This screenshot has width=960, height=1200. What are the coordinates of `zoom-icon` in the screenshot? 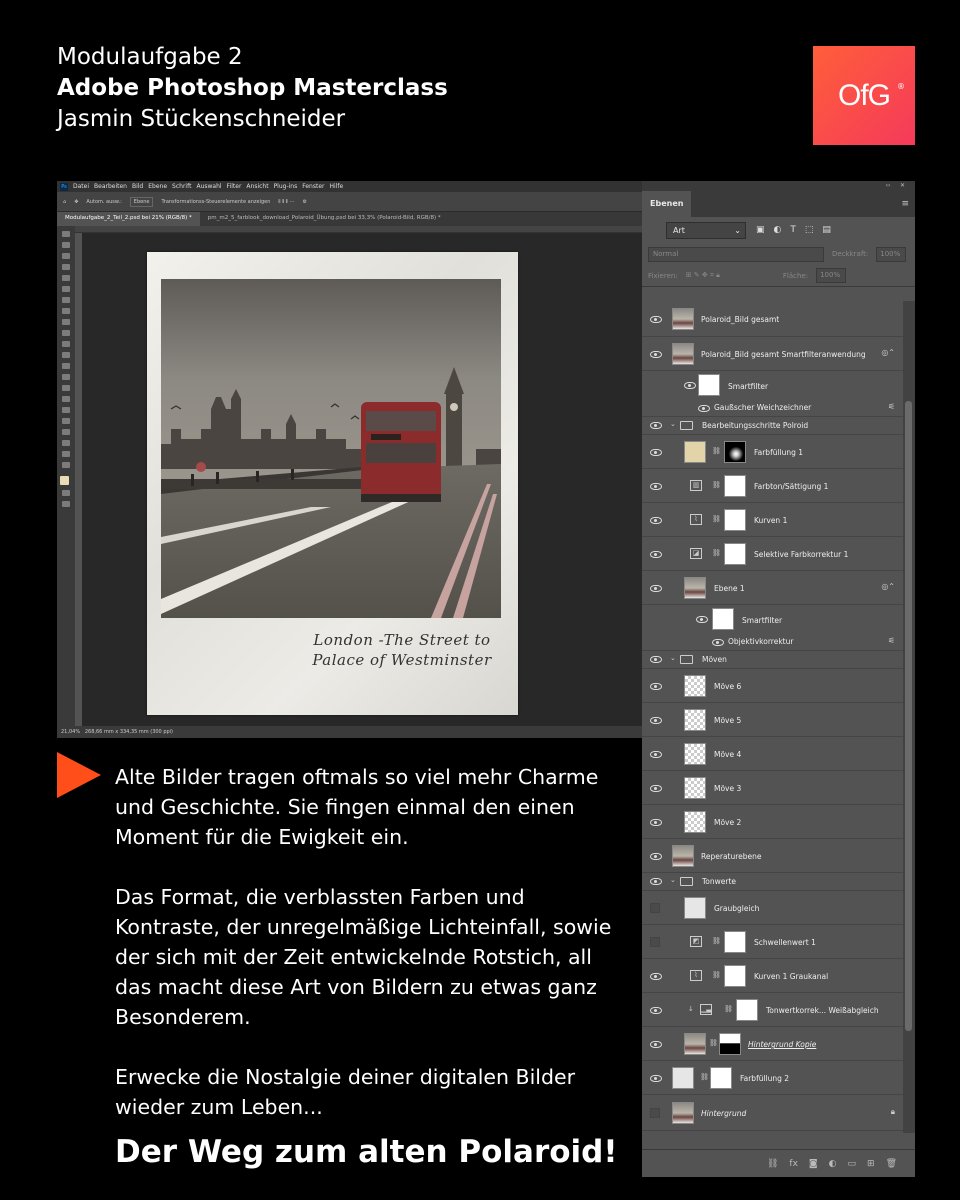 It's located at (66, 454).